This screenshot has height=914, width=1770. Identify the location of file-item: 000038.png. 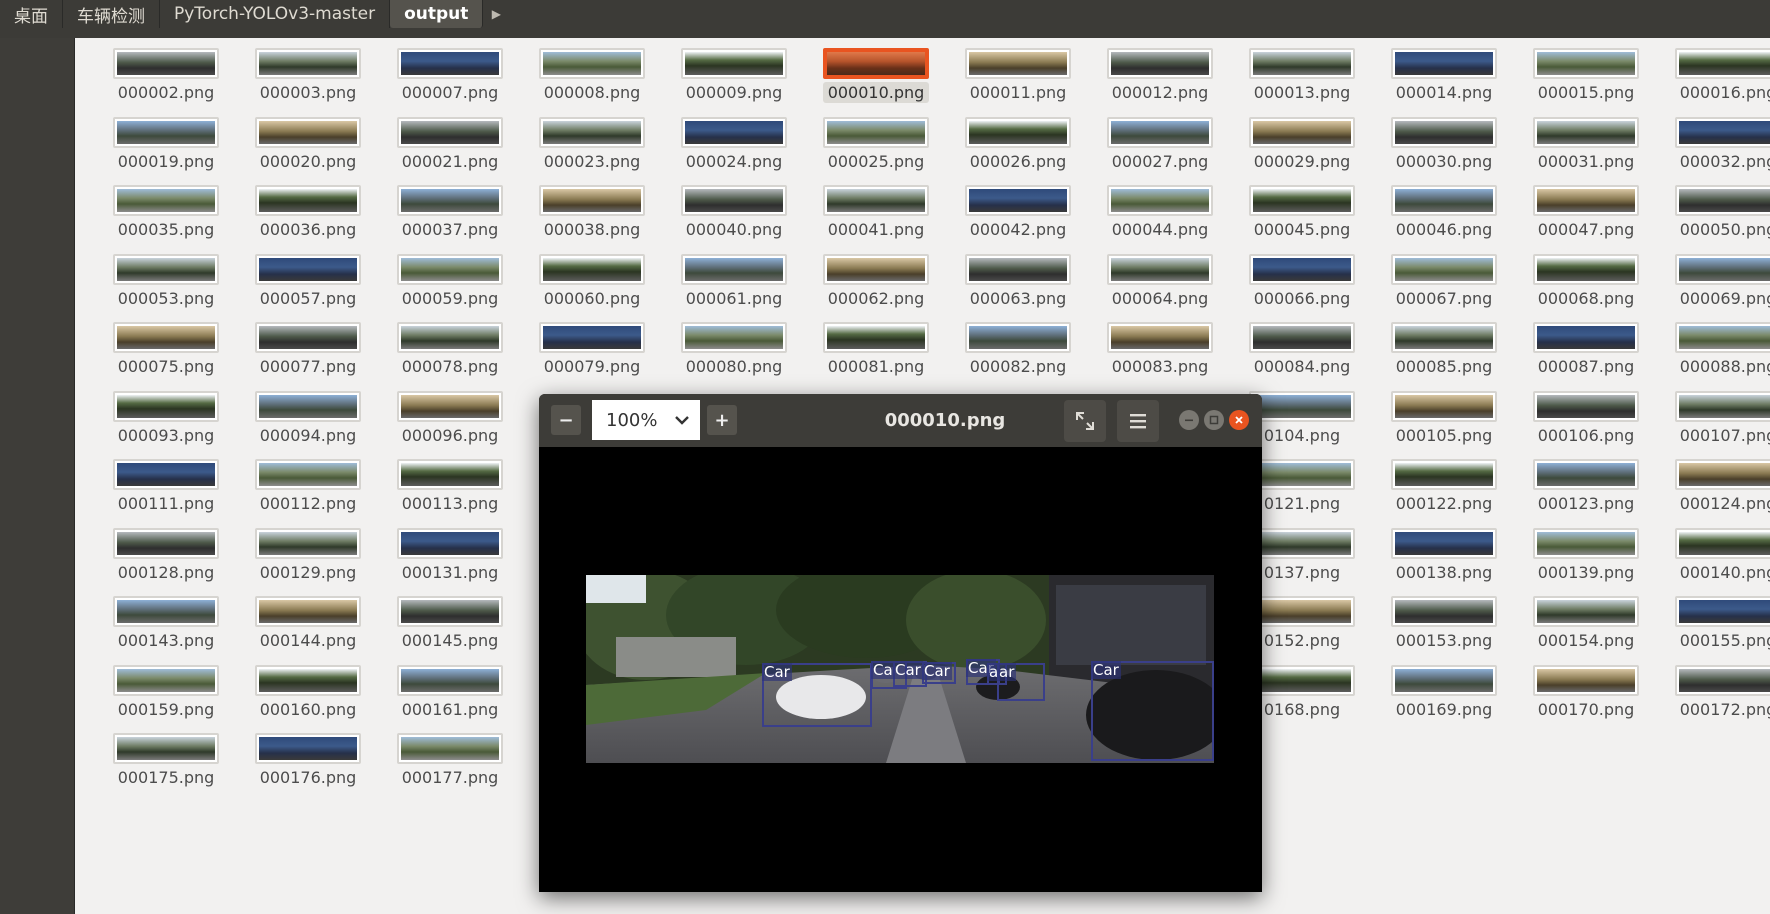
(592, 219).